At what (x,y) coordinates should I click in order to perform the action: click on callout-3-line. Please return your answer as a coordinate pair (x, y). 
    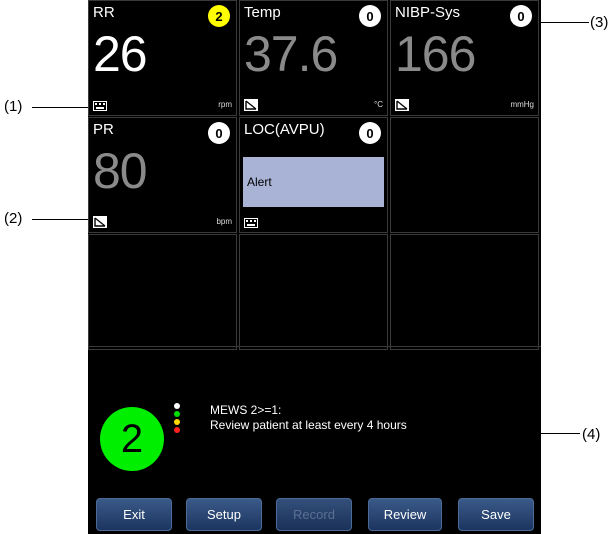
    Looking at the image, I should click on (564, 22).